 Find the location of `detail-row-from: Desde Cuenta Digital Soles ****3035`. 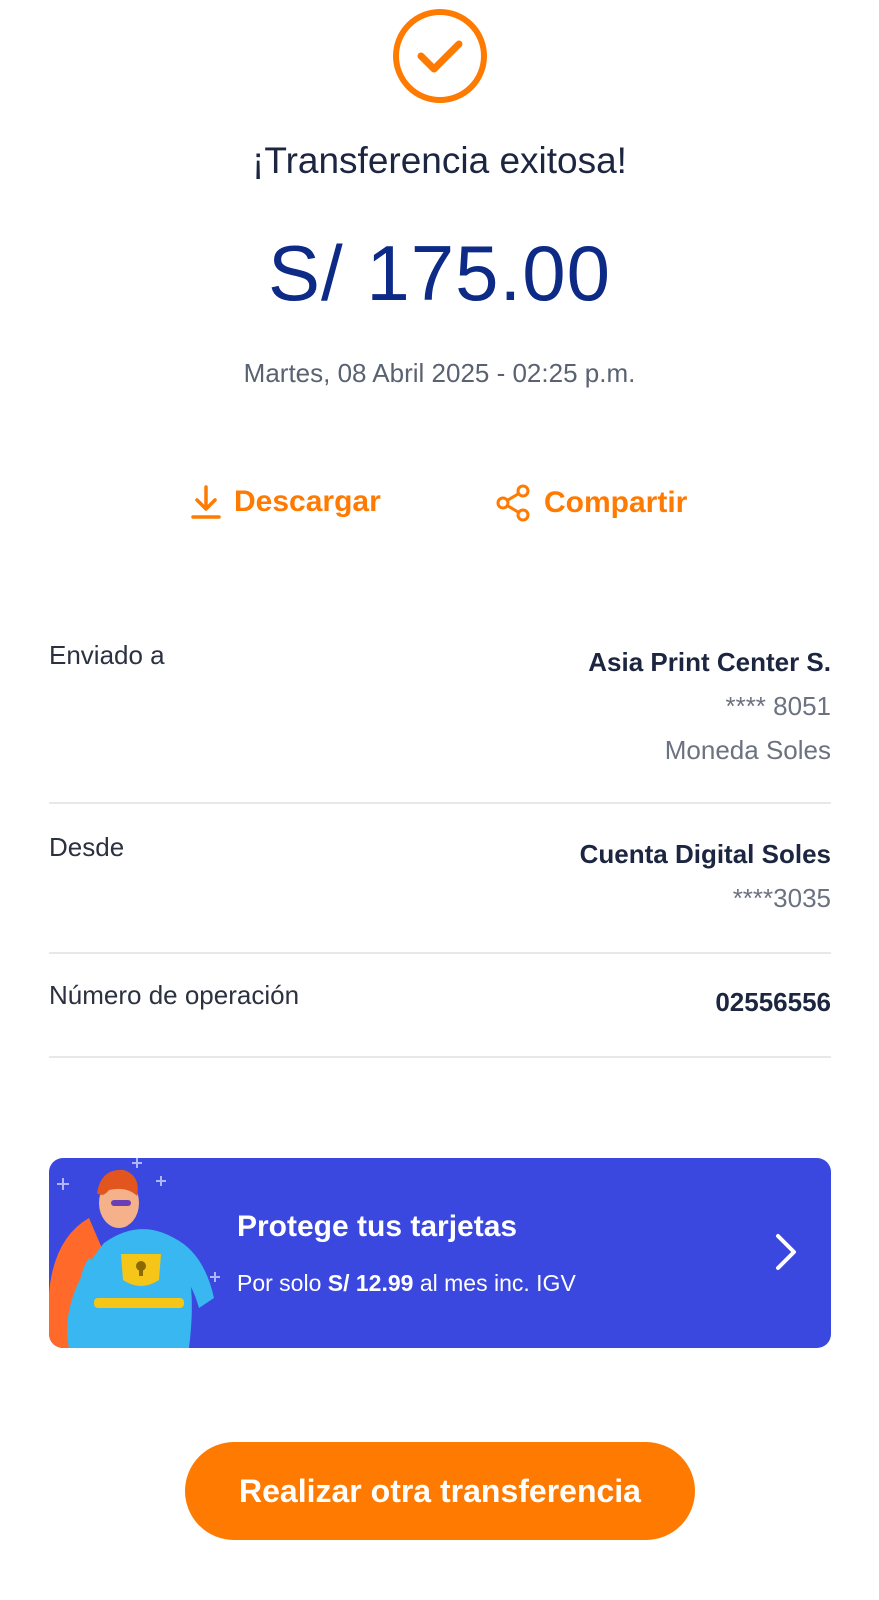

detail-row-from: Desde Cuenta Digital Soles ****3035 is located at coordinates (440, 893).